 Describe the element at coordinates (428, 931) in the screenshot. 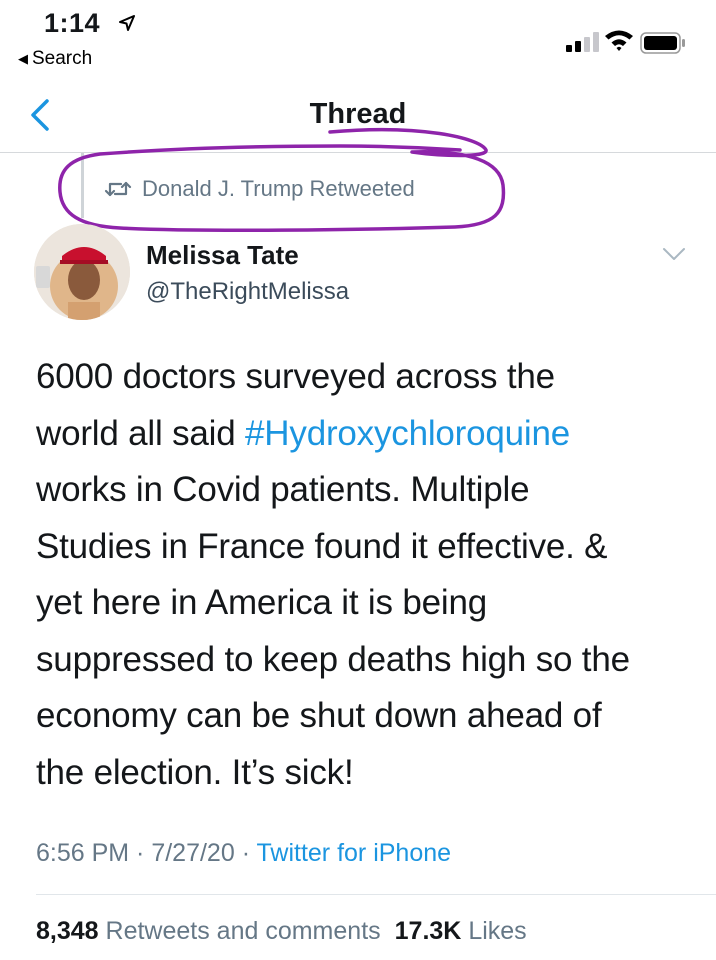

I see `likes-count: 17.3K` at that location.